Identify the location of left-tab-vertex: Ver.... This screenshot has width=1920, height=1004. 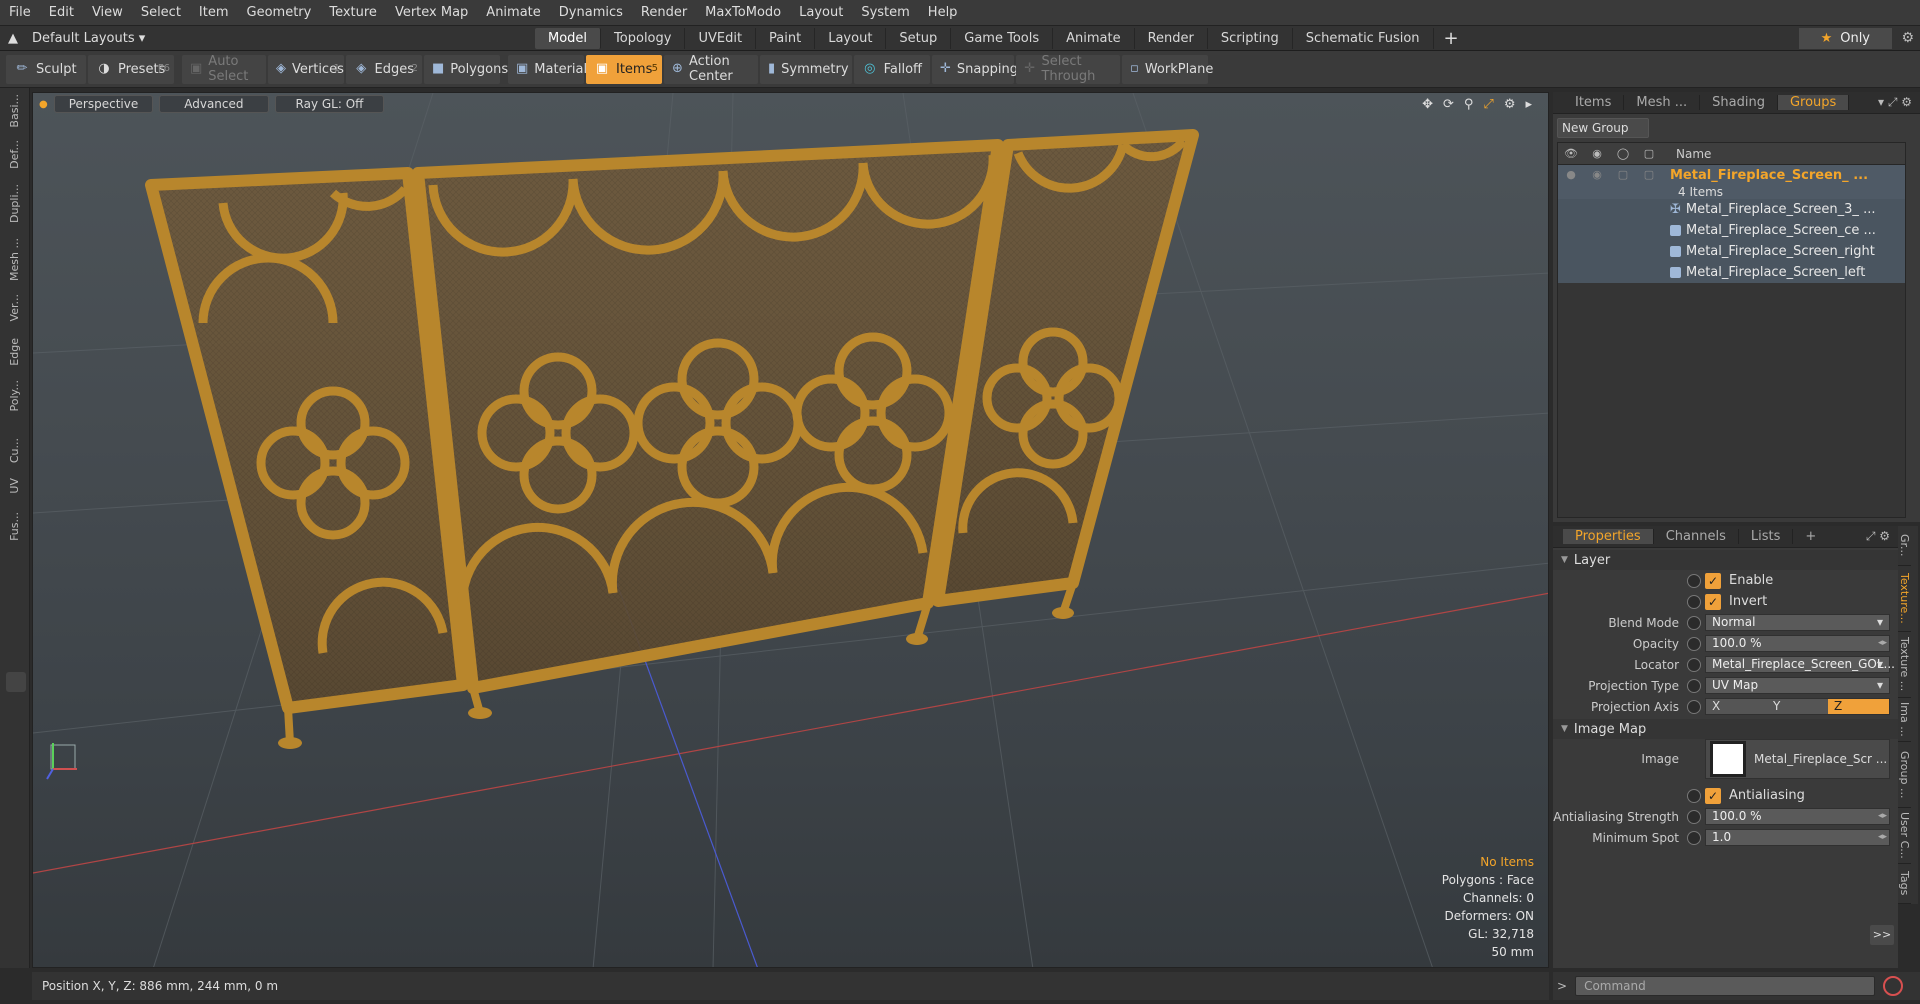
(14, 307).